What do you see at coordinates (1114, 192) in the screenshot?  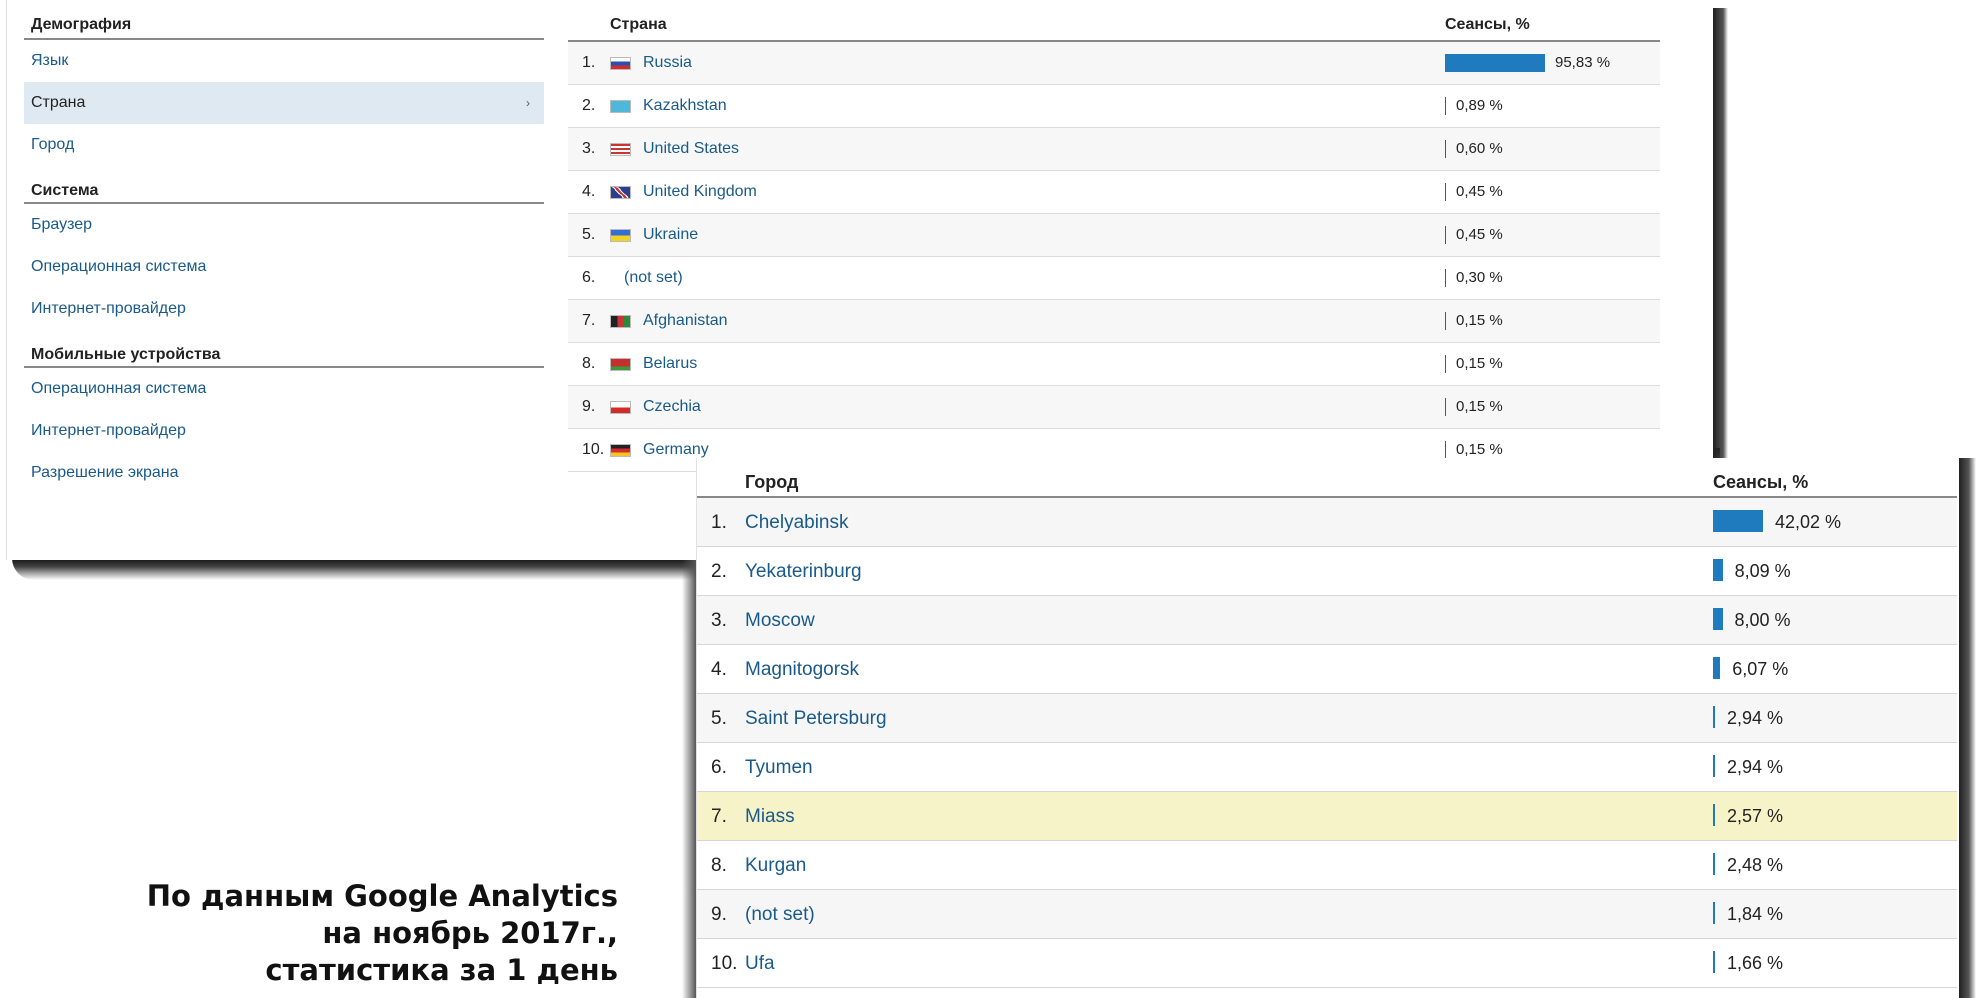 I see `table-row: 4. United Kingdom 0,45 %` at bounding box center [1114, 192].